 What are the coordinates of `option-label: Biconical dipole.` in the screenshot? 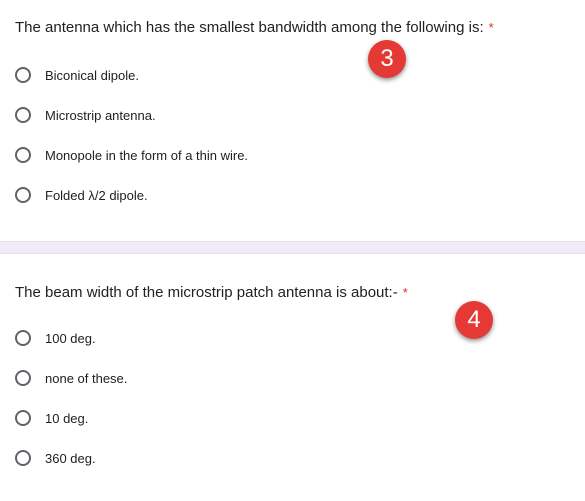 It's located at (92, 75).